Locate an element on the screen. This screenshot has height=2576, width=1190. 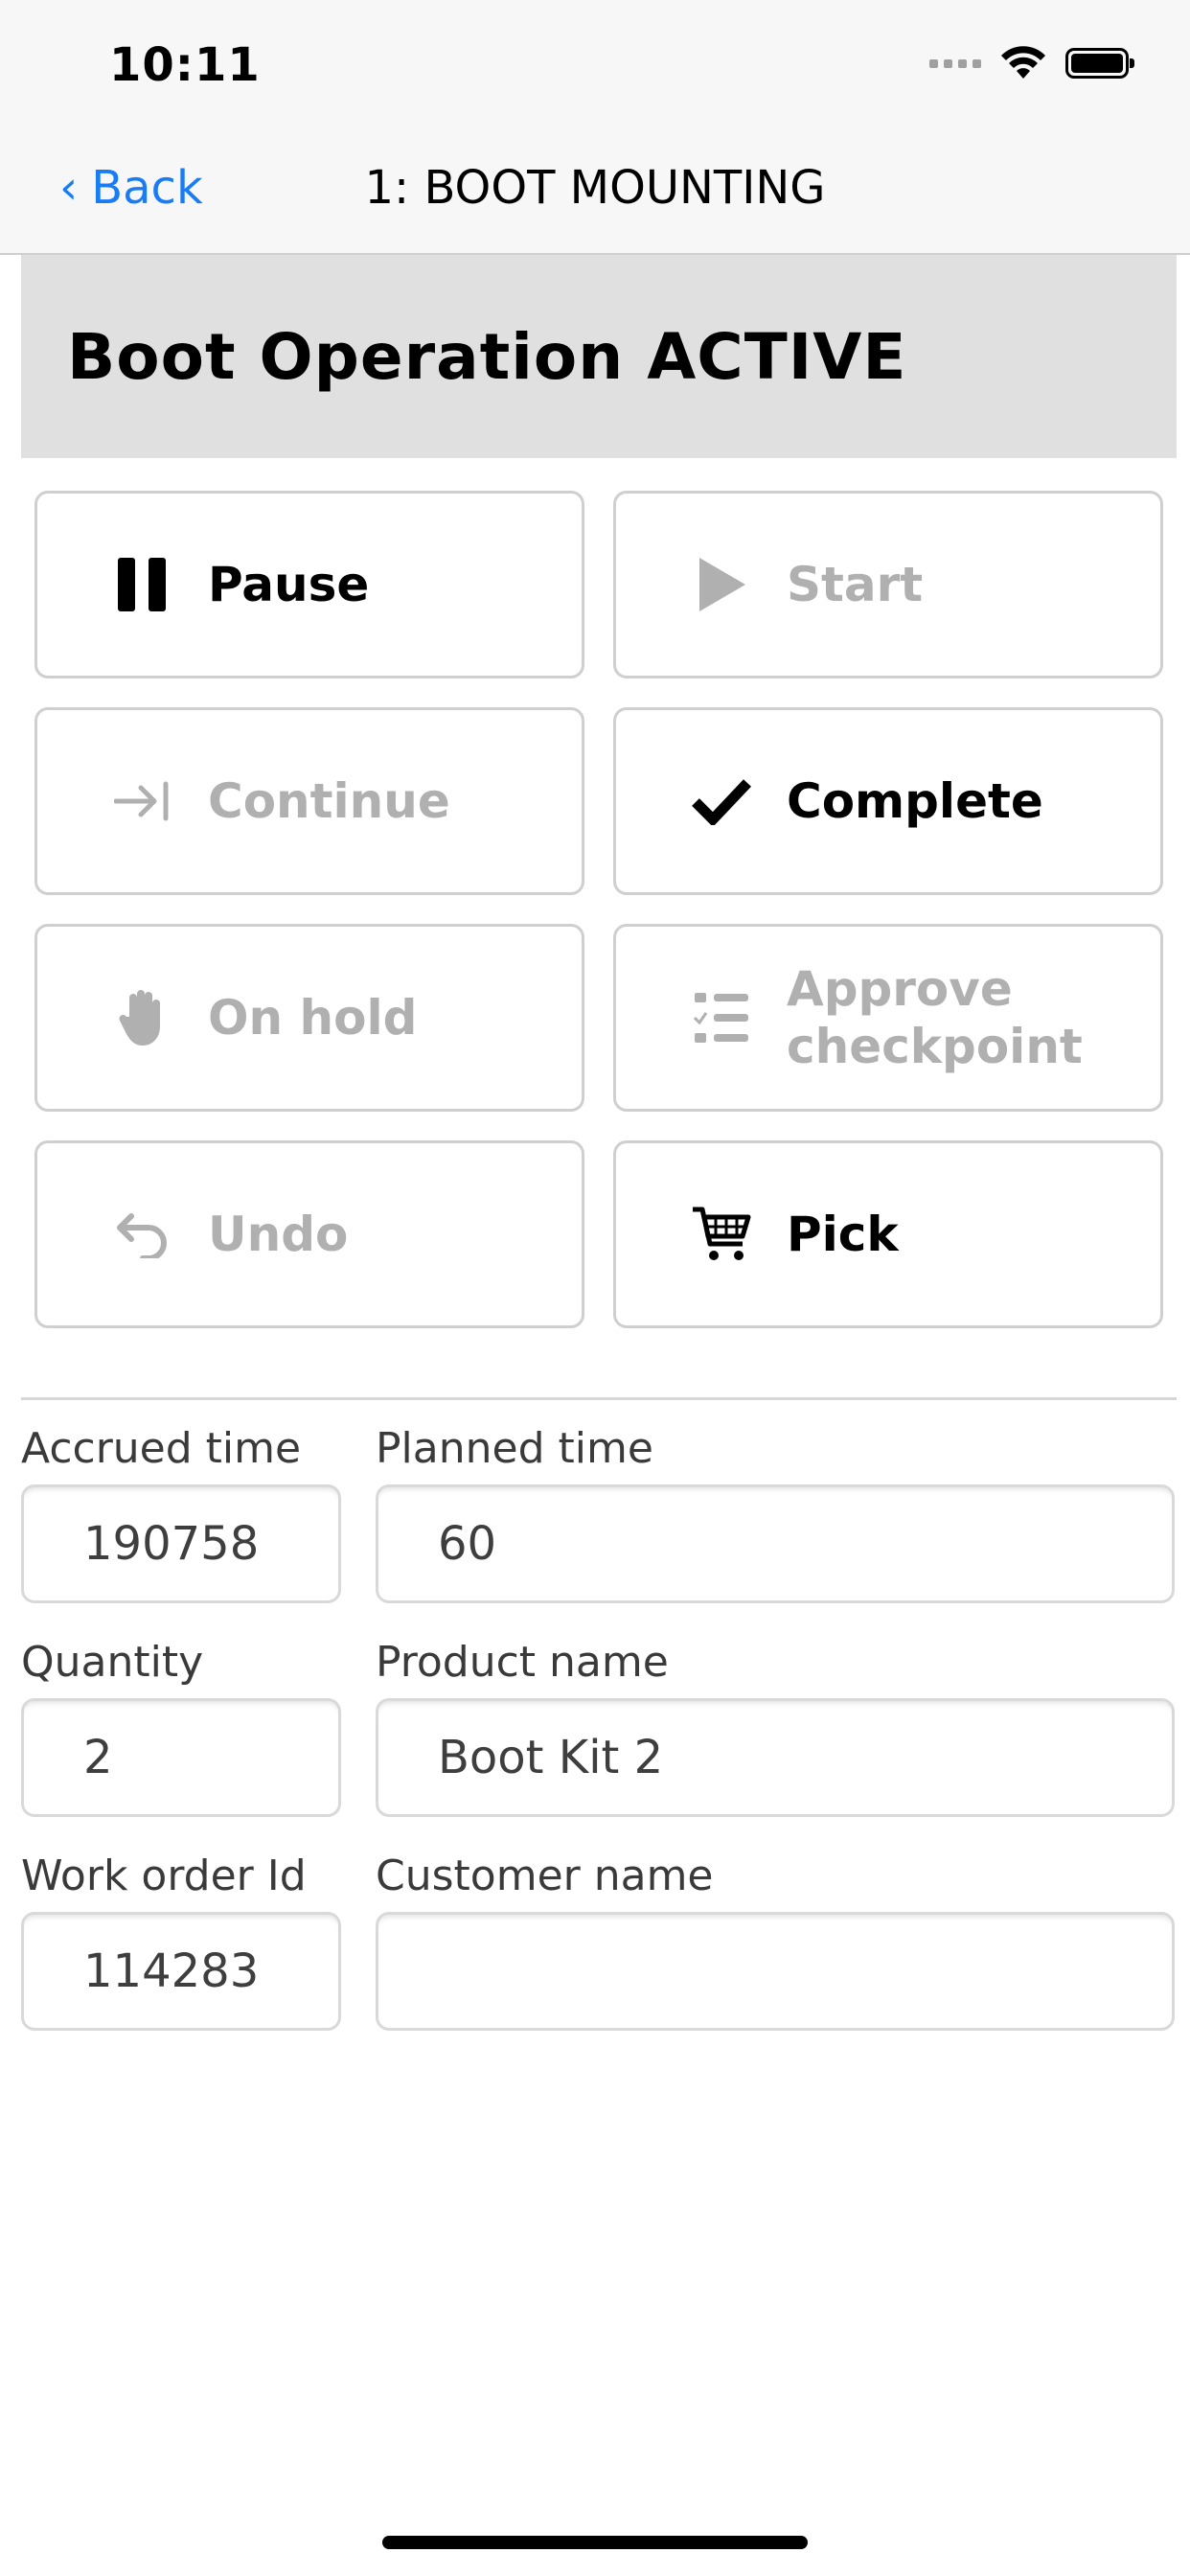
arrow-to-bar-icon is located at coordinates (143, 801).